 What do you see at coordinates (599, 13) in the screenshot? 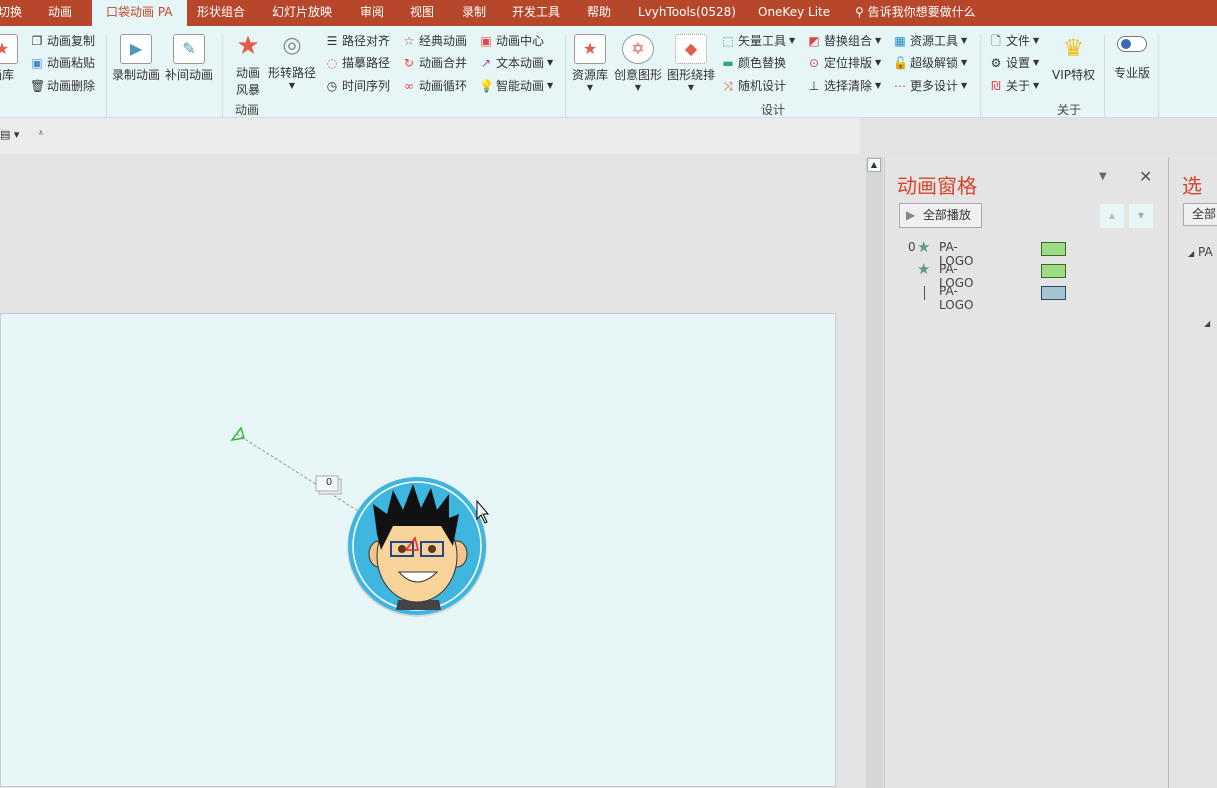
I see `tab-help: 帮助` at bounding box center [599, 13].